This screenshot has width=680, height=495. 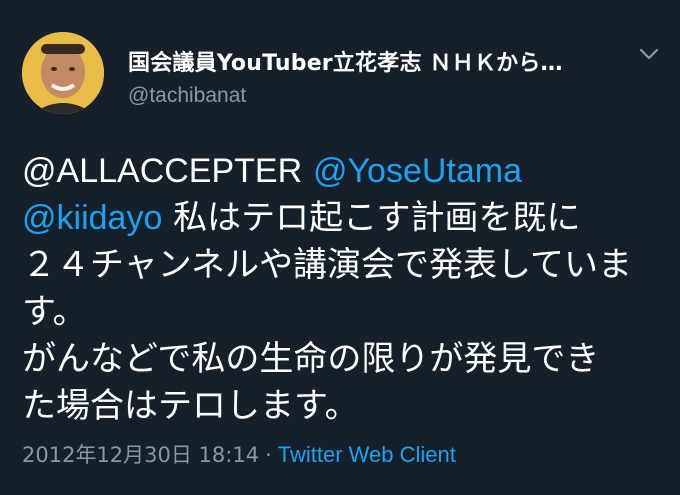 What do you see at coordinates (54, 312) in the screenshot?
I see `tweet-line: す。` at bounding box center [54, 312].